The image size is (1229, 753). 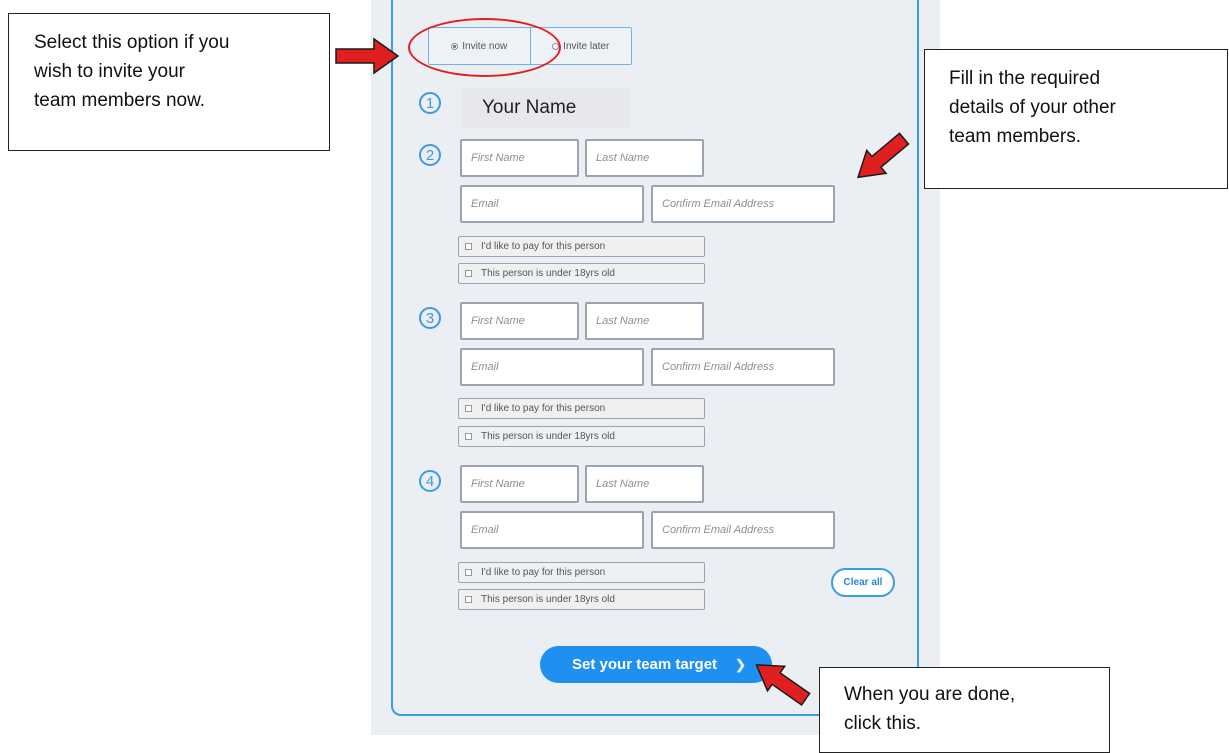 What do you see at coordinates (430, 318) in the screenshot?
I see `member-number-3: 3` at bounding box center [430, 318].